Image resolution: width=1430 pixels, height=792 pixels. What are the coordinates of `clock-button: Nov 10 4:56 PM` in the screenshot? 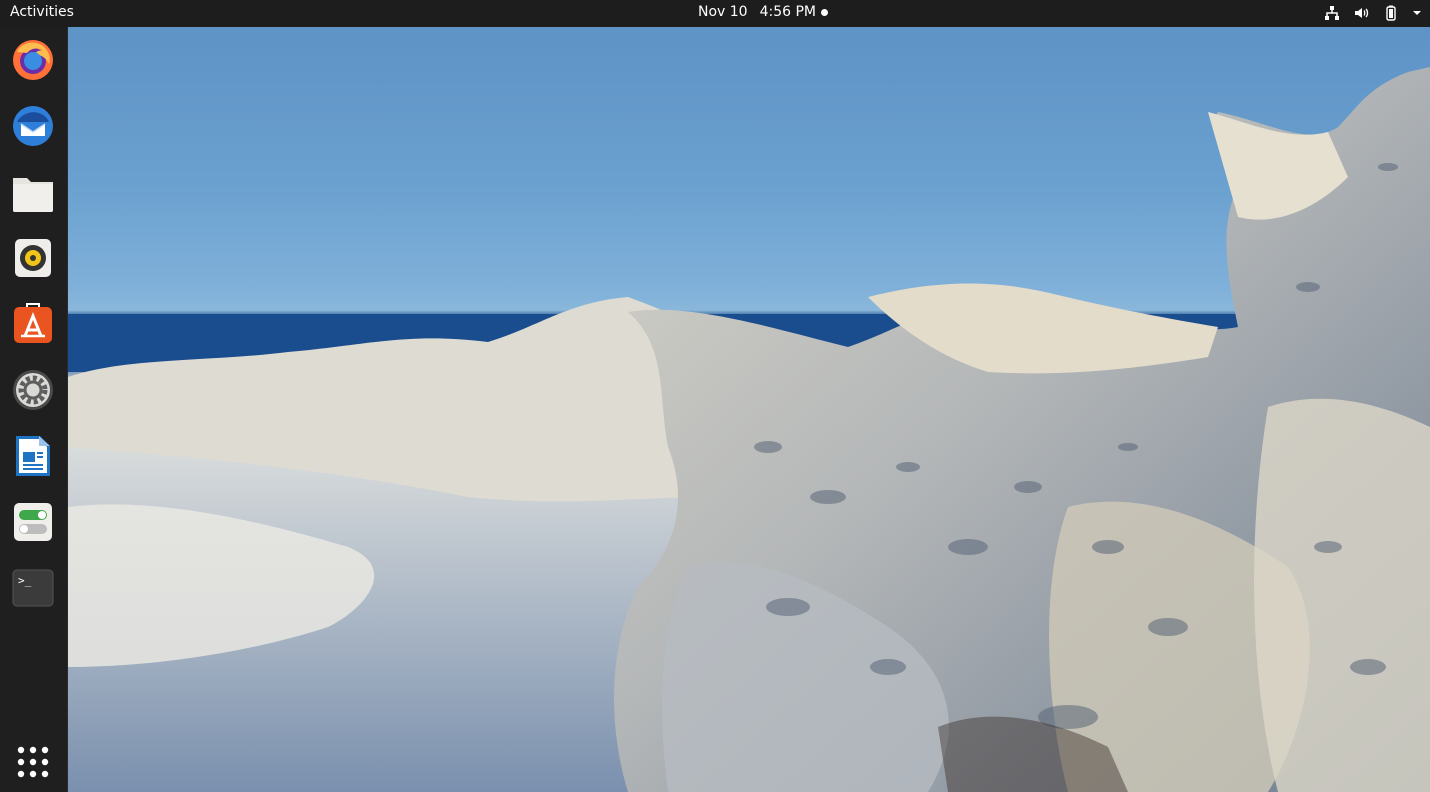 It's located at (763, 12).